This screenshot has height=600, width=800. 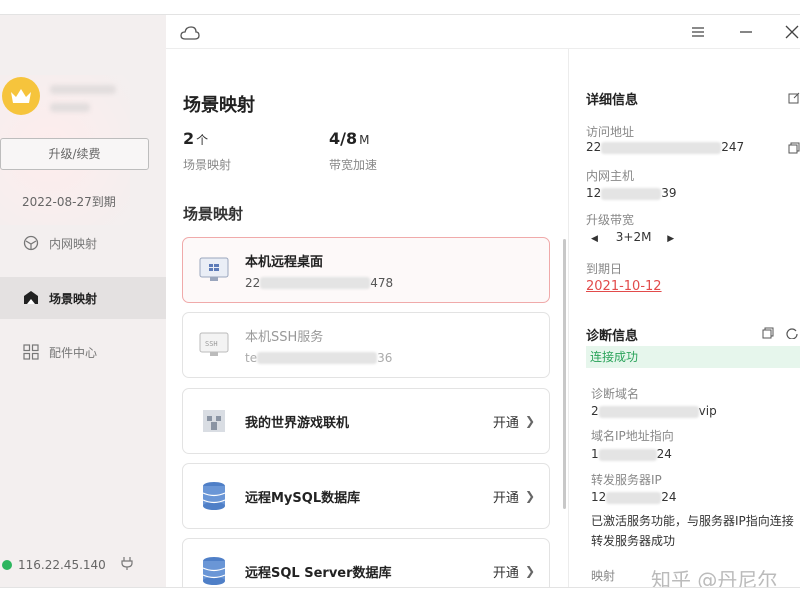 What do you see at coordinates (665, 147) in the screenshot?
I see `access-address: 22 247` at bounding box center [665, 147].